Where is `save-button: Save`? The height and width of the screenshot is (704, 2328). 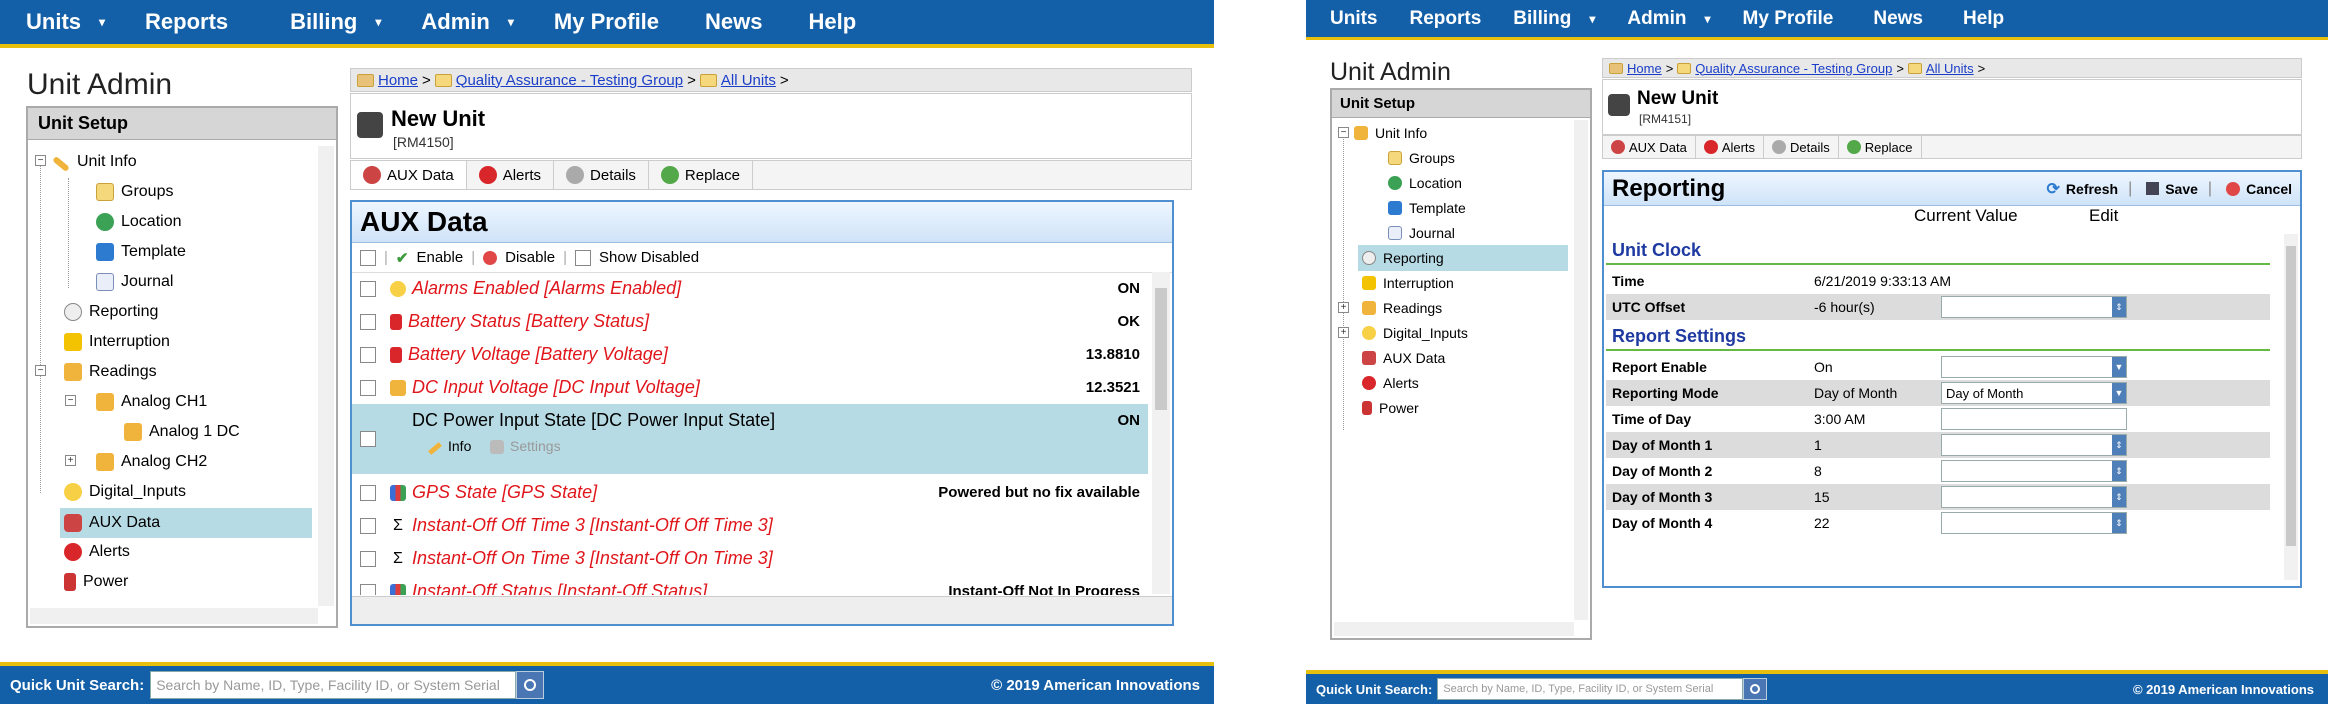 save-button: Save is located at coordinates (2172, 189).